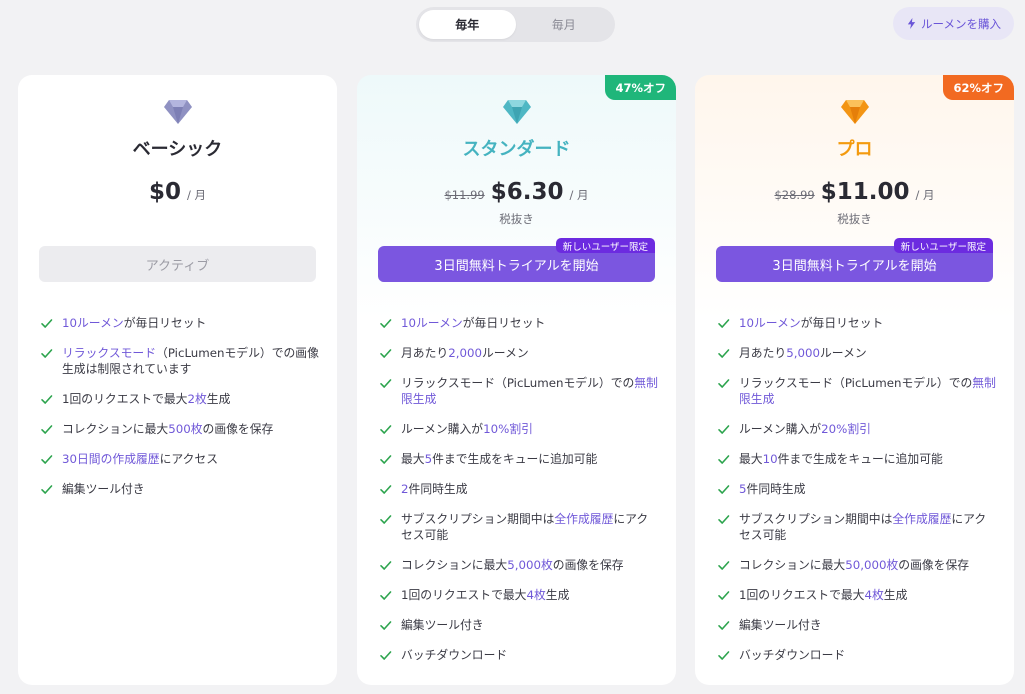 This screenshot has height=694, width=1025. I want to click on feature-text: 2件同時生成, so click(434, 489).